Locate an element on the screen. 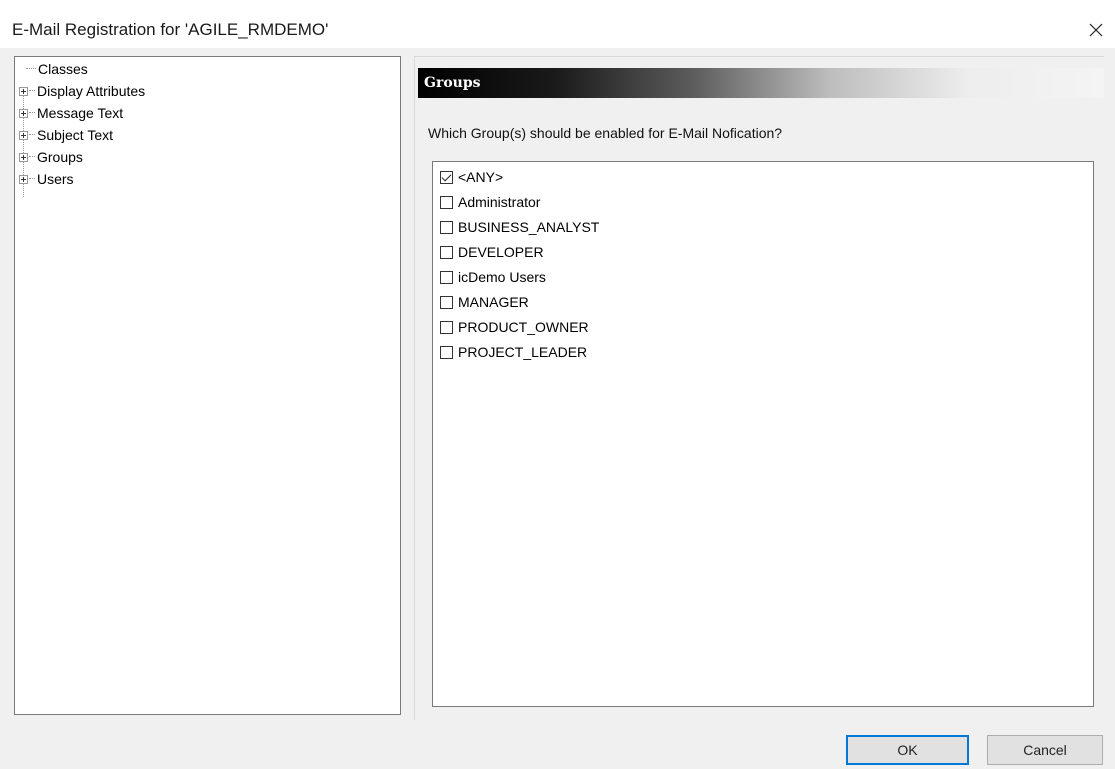 The height and width of the screenshot is (769, 1115). group-item-manager: MANAGER is located at coordinates (484, 302).